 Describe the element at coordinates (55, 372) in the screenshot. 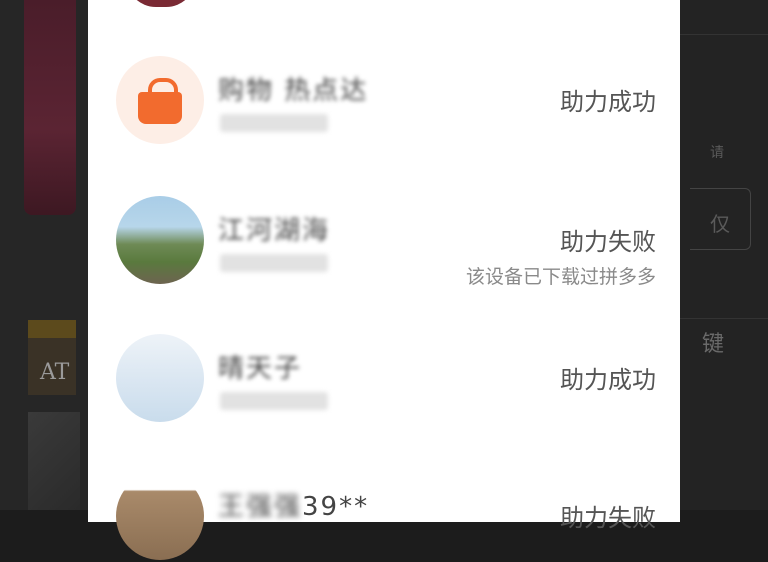

I see `background-text: AT` at that location.